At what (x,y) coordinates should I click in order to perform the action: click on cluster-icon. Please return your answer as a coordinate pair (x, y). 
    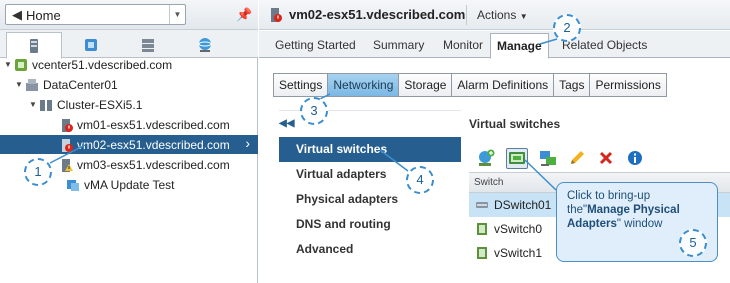
    Looking at the image, I should click on (46, 105).